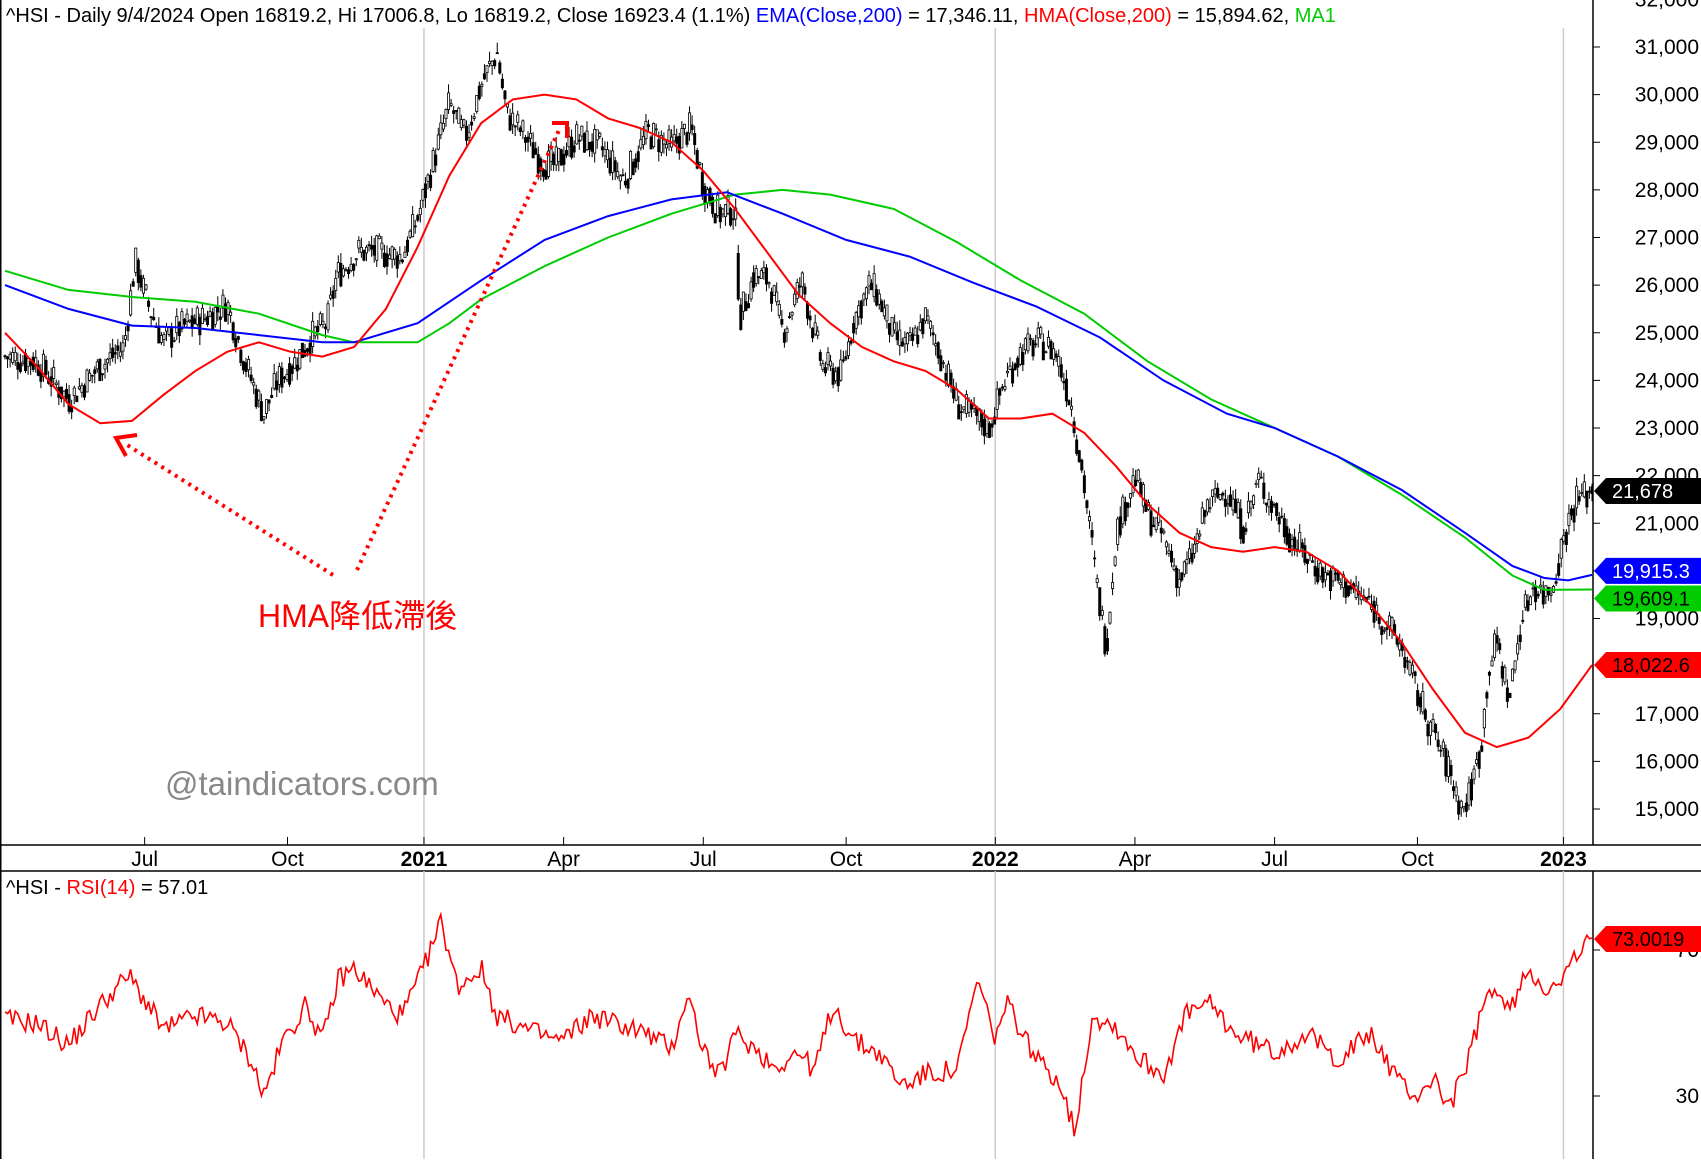 The image size is (1701, 1164). I want to click on header-segment: RSI(14), so click(101, 888).